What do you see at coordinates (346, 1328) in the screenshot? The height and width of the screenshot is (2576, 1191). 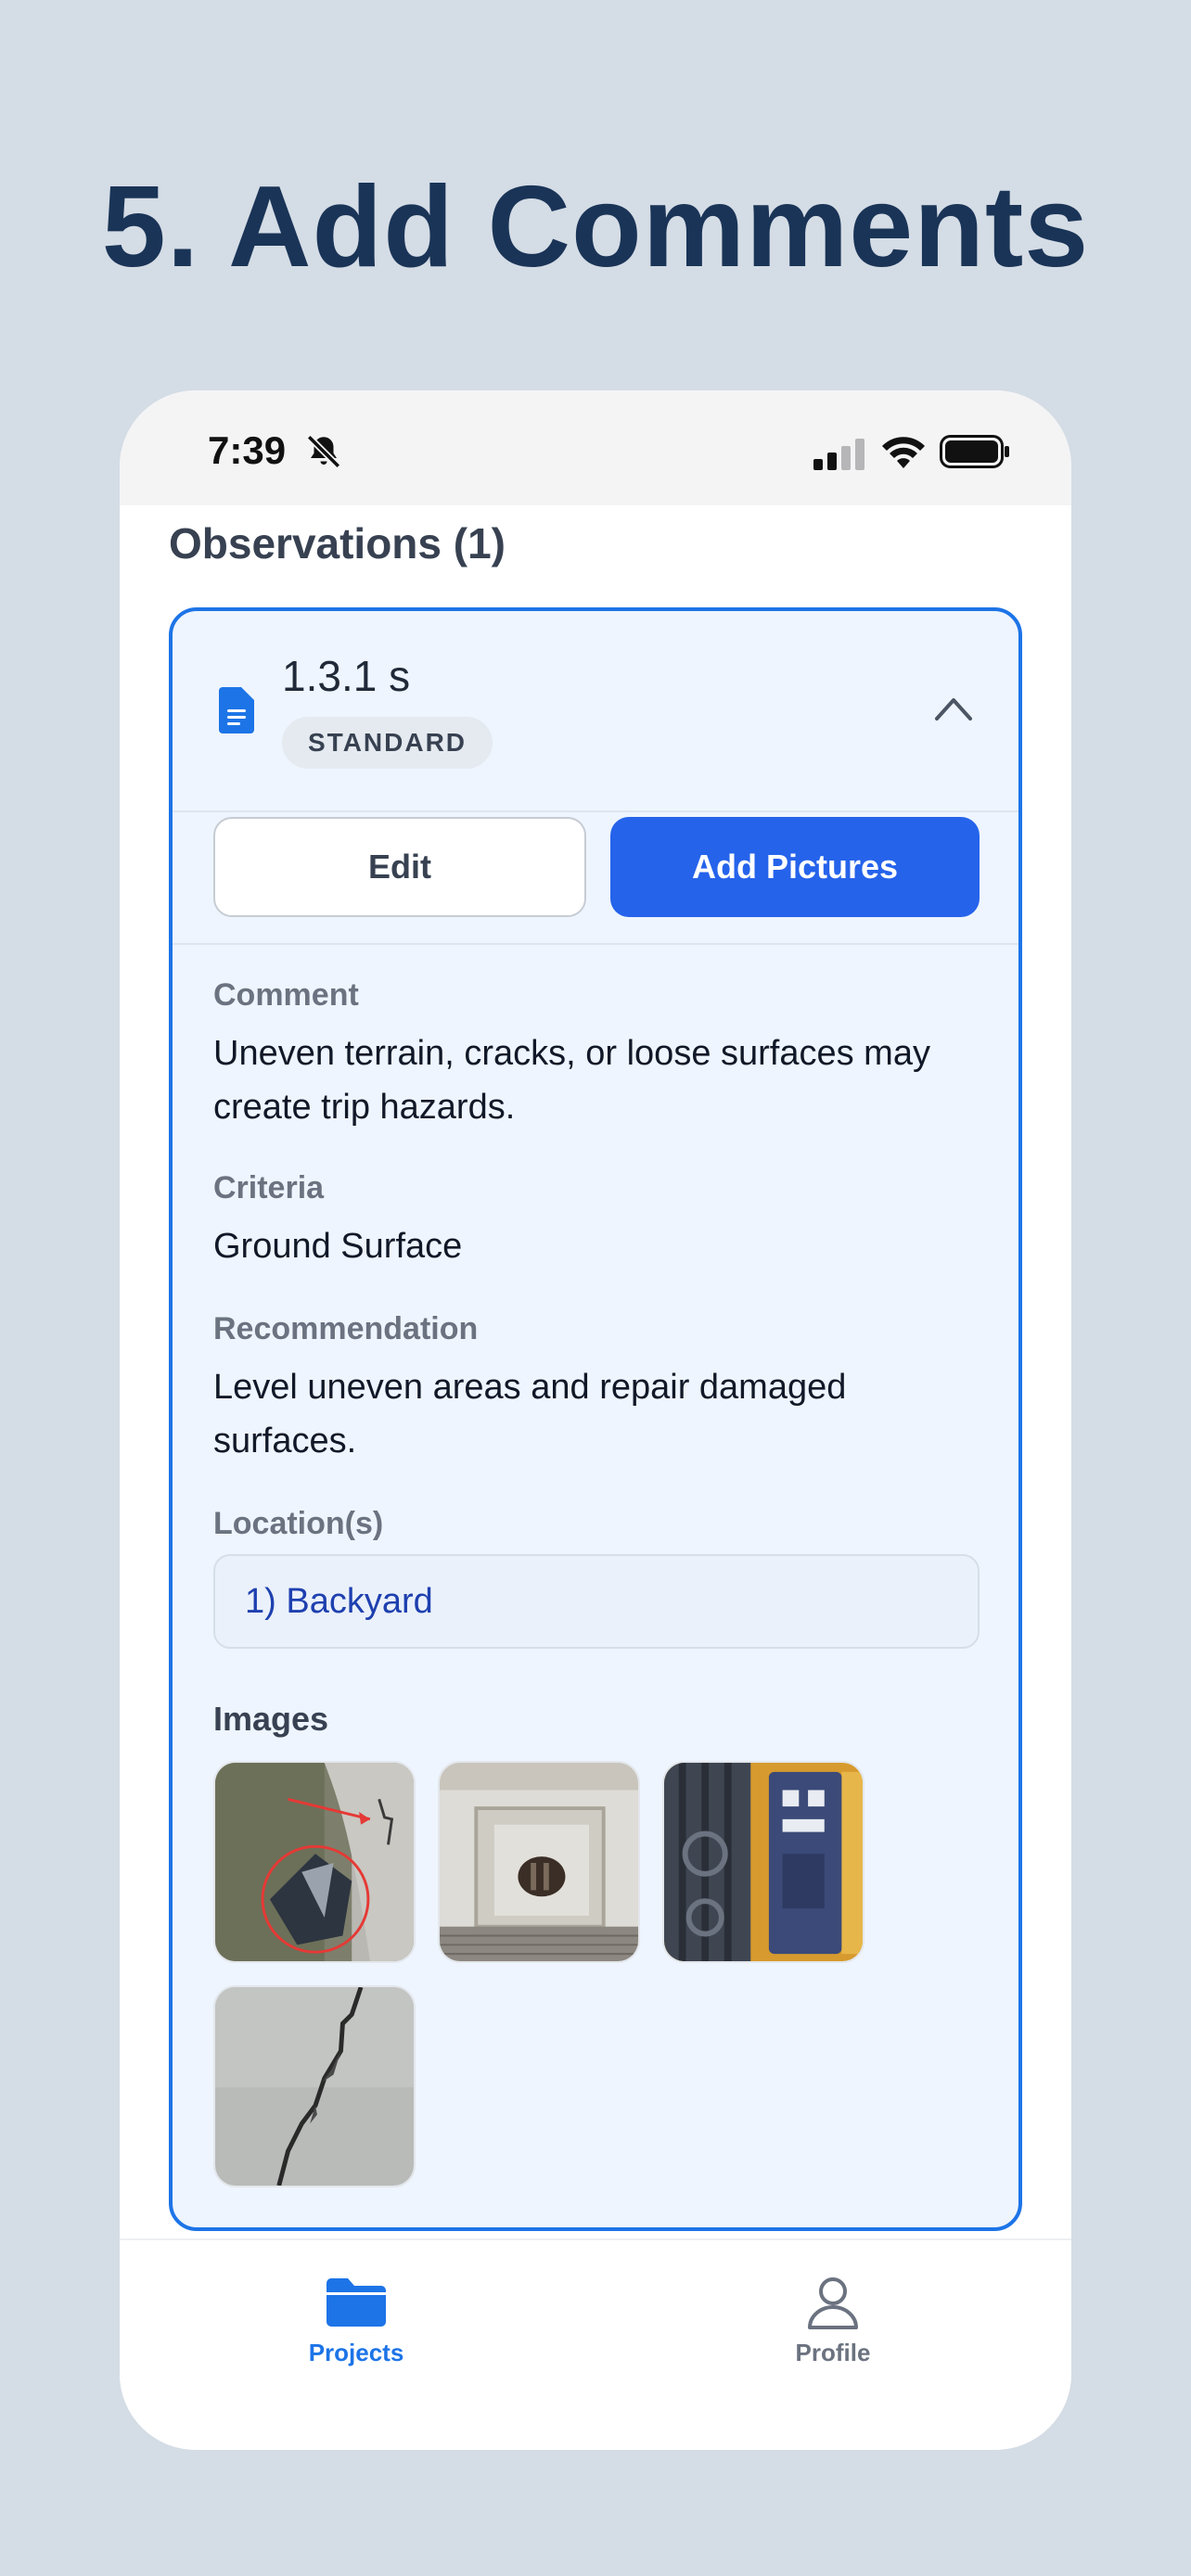 I see `recommendation-label: Recommendation` at bounding box center [346, 1328].